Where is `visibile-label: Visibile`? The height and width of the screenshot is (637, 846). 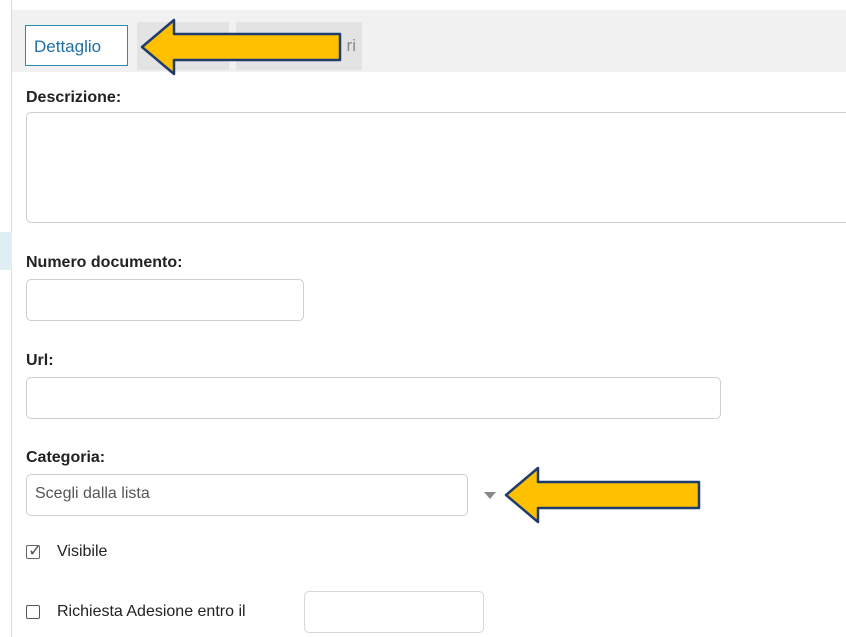
visibile-label: Visibile is located at coordinates (82, 551).